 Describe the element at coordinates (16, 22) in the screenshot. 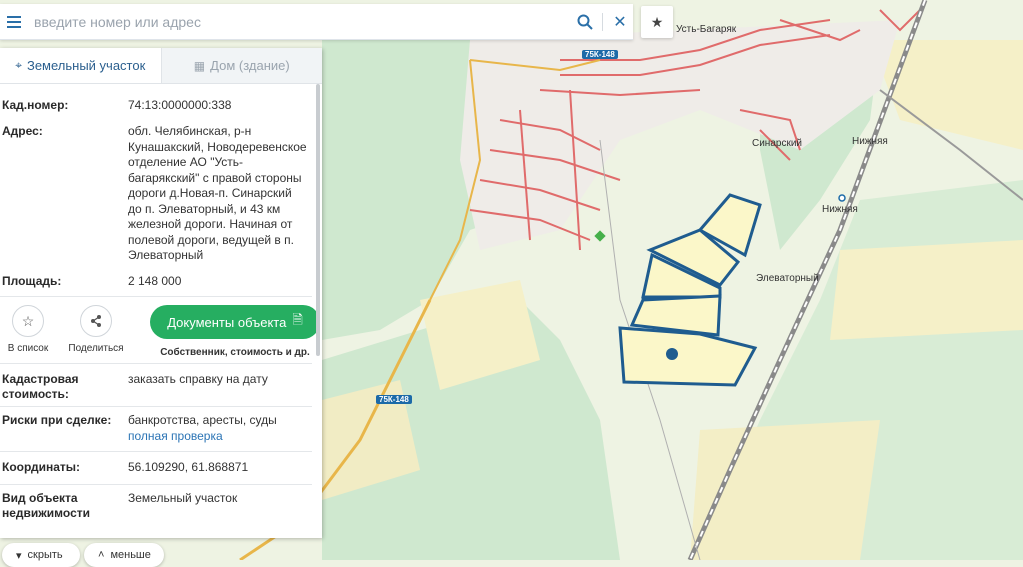

I see `menu-icon` at that location.